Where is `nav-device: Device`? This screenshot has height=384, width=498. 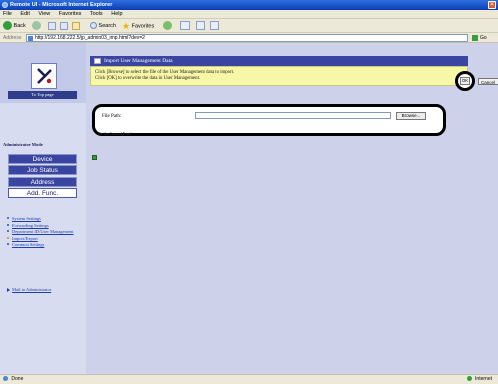 nav-device: Device is located at coordinates (42, 159).